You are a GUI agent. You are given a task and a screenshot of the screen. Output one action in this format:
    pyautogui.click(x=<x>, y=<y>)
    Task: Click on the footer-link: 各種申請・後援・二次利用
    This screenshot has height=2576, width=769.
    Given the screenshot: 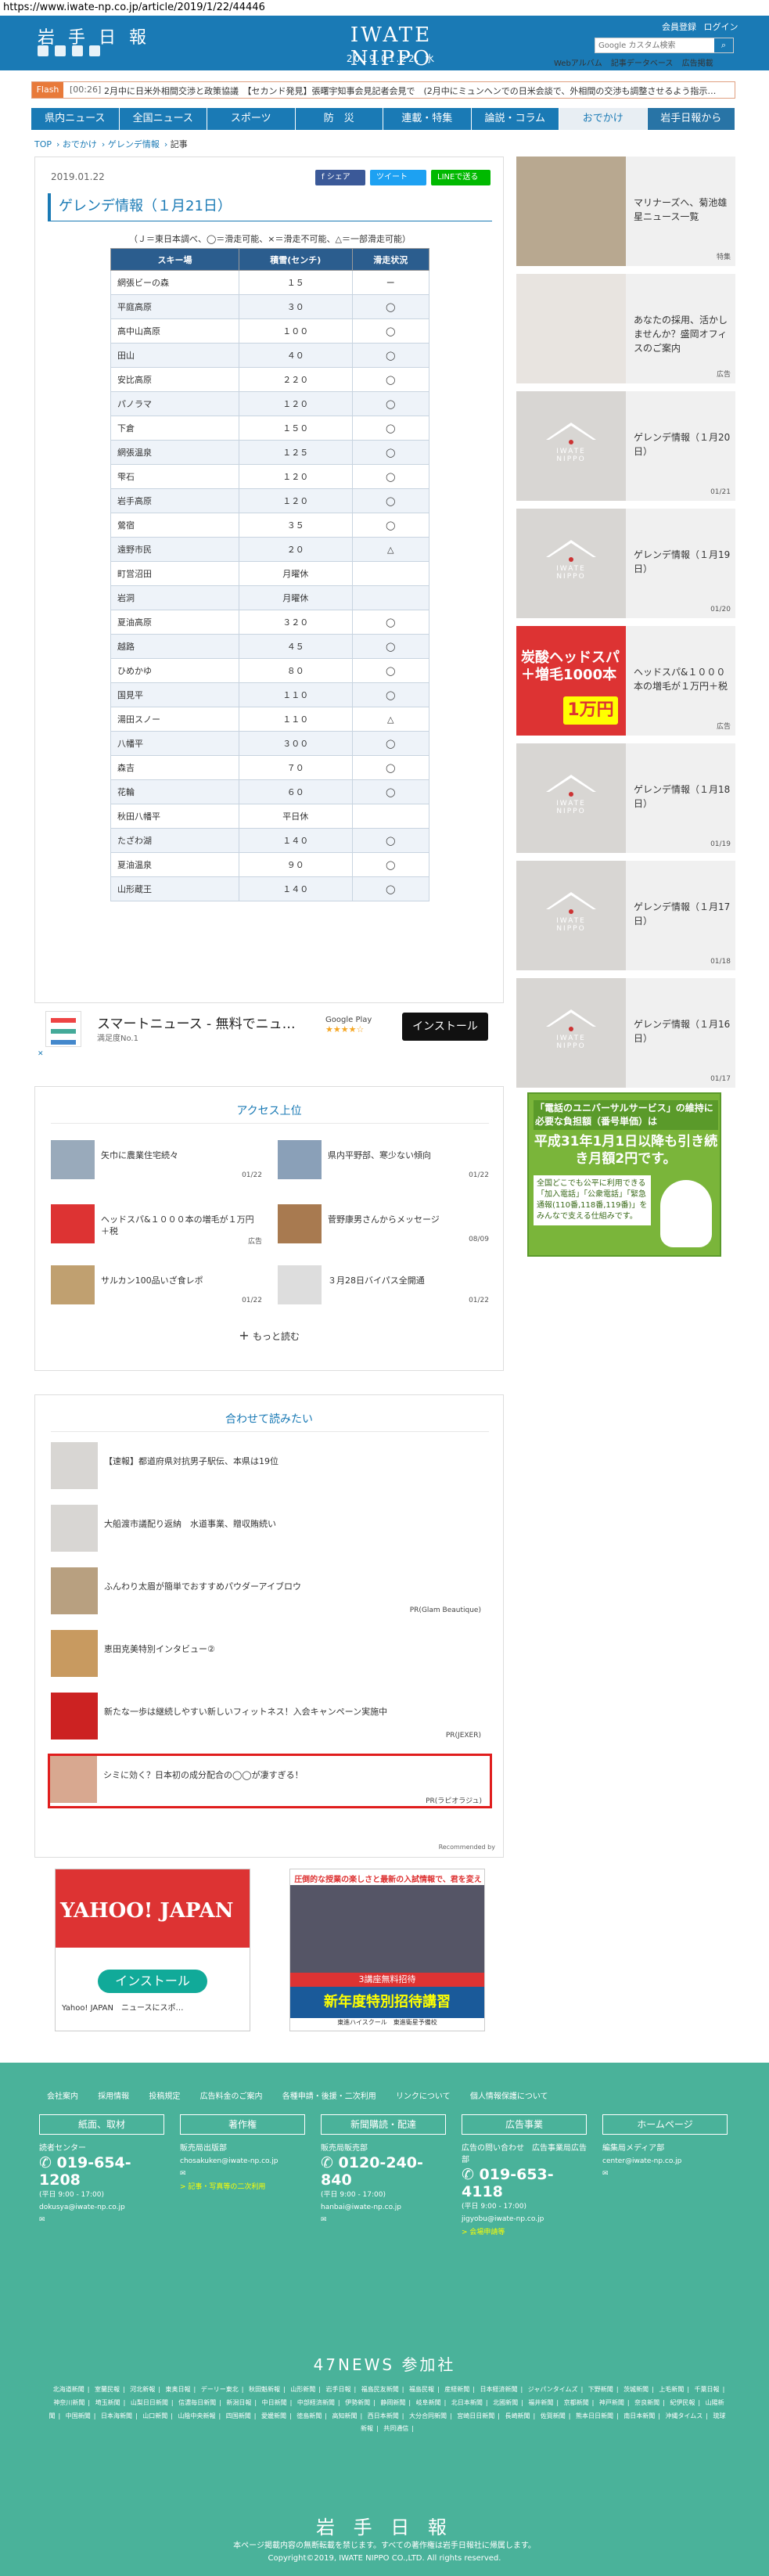 What is the action you would take?
    pyautogui.click(x=329, y=2096)
    